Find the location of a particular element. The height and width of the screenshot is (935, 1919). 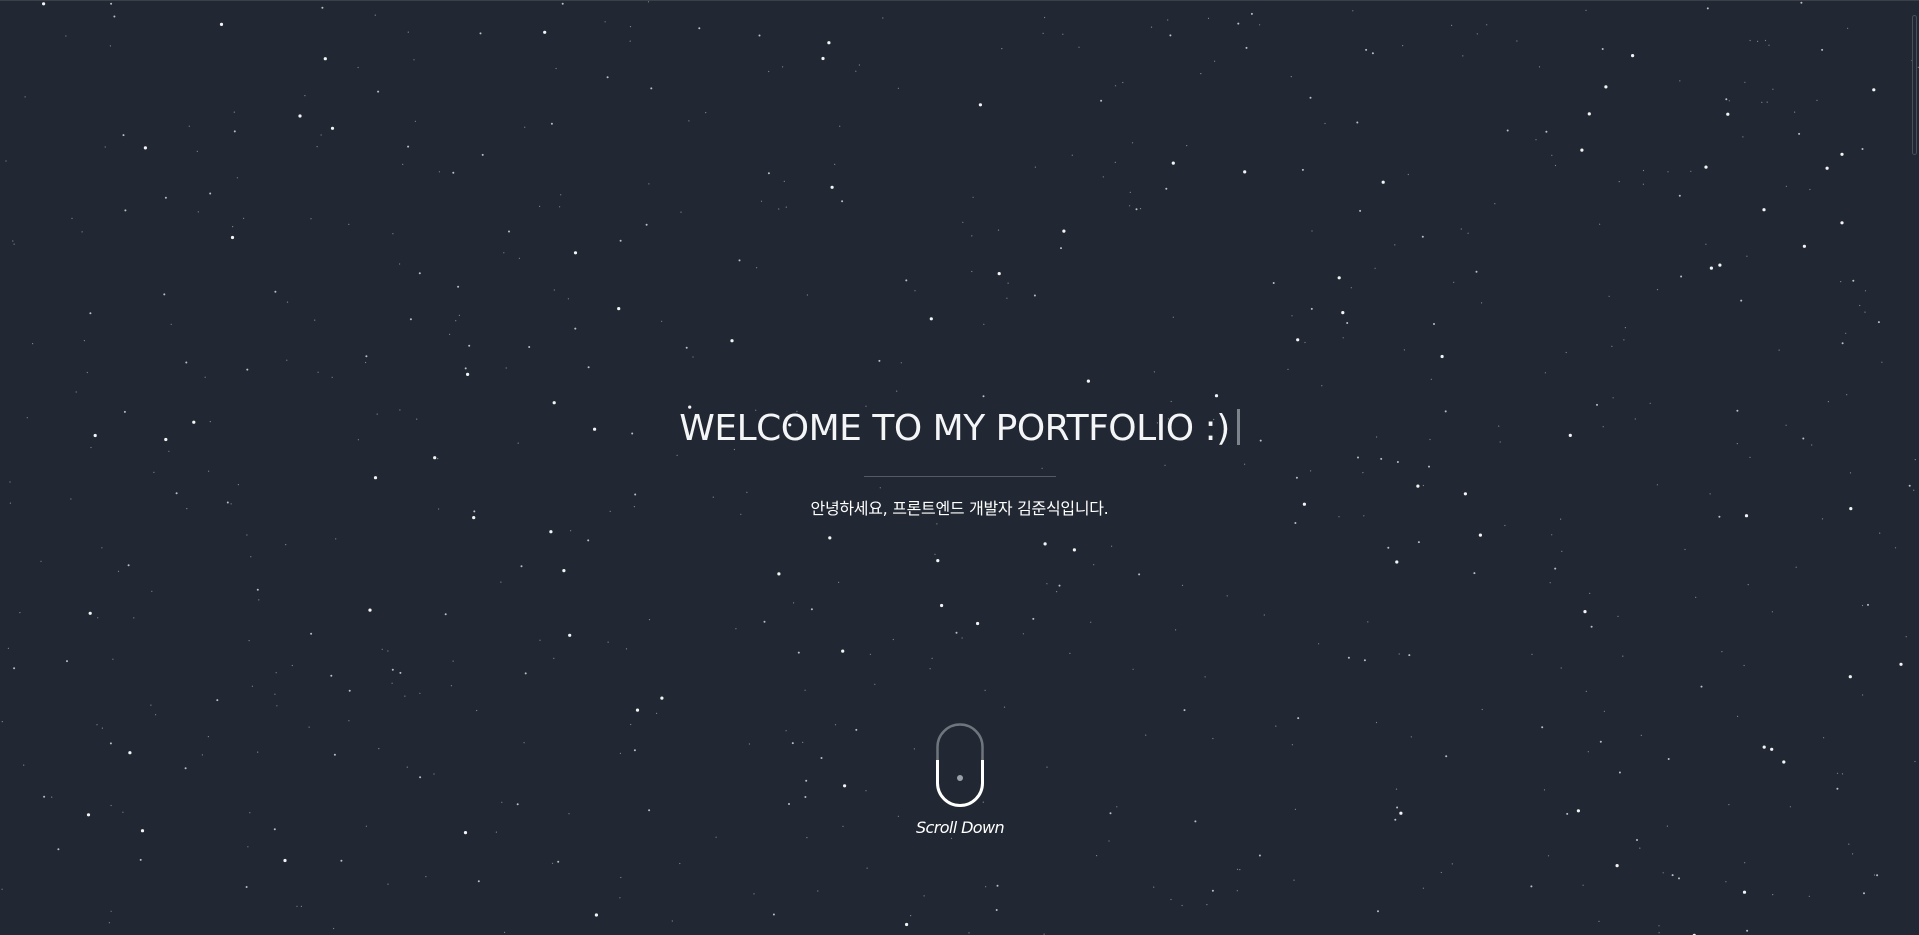

hero-subtitle: 안녕하세요, 프론트엔드 개발자 김준식입니다. is located at coordinates (959, 508).